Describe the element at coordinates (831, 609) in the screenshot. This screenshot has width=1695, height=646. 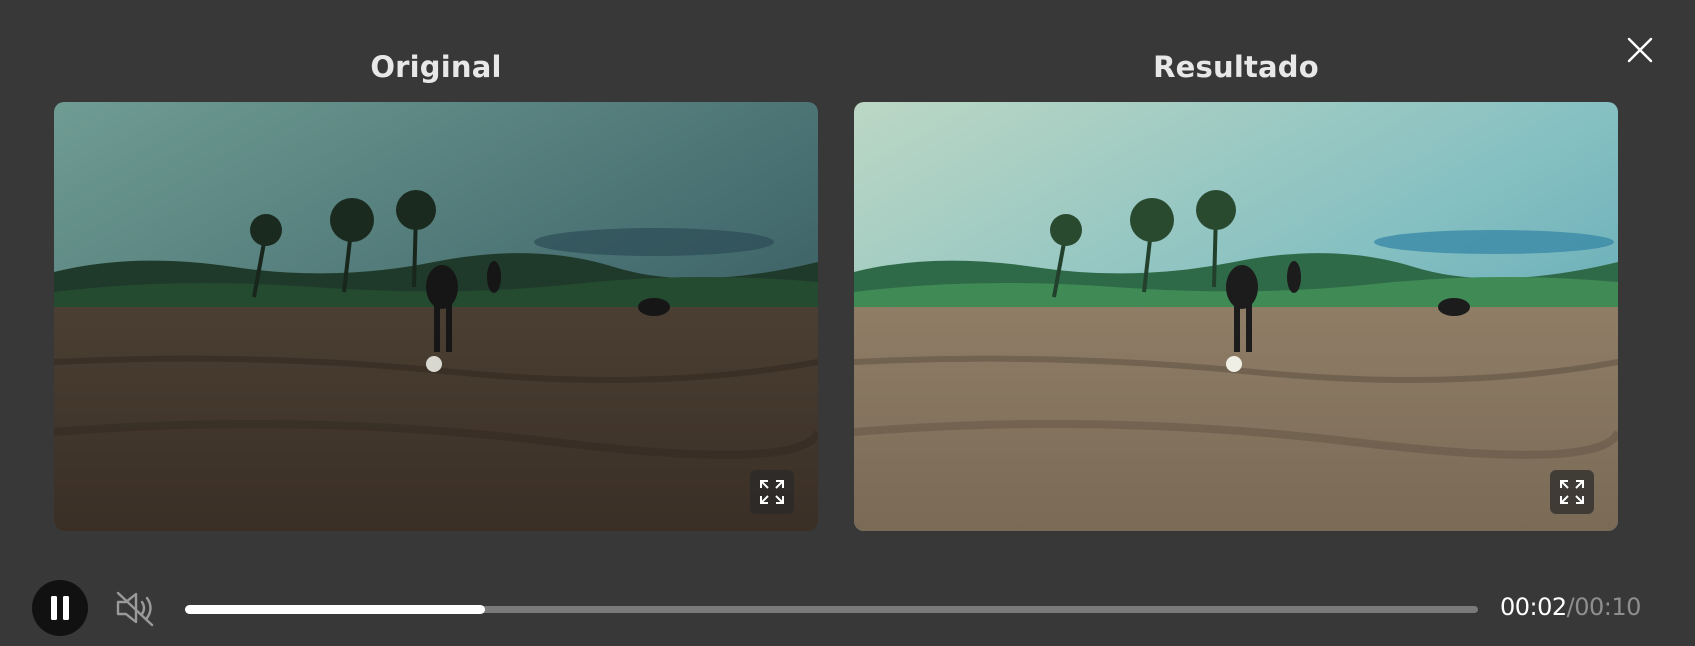
I see `progress-bar` at that location.